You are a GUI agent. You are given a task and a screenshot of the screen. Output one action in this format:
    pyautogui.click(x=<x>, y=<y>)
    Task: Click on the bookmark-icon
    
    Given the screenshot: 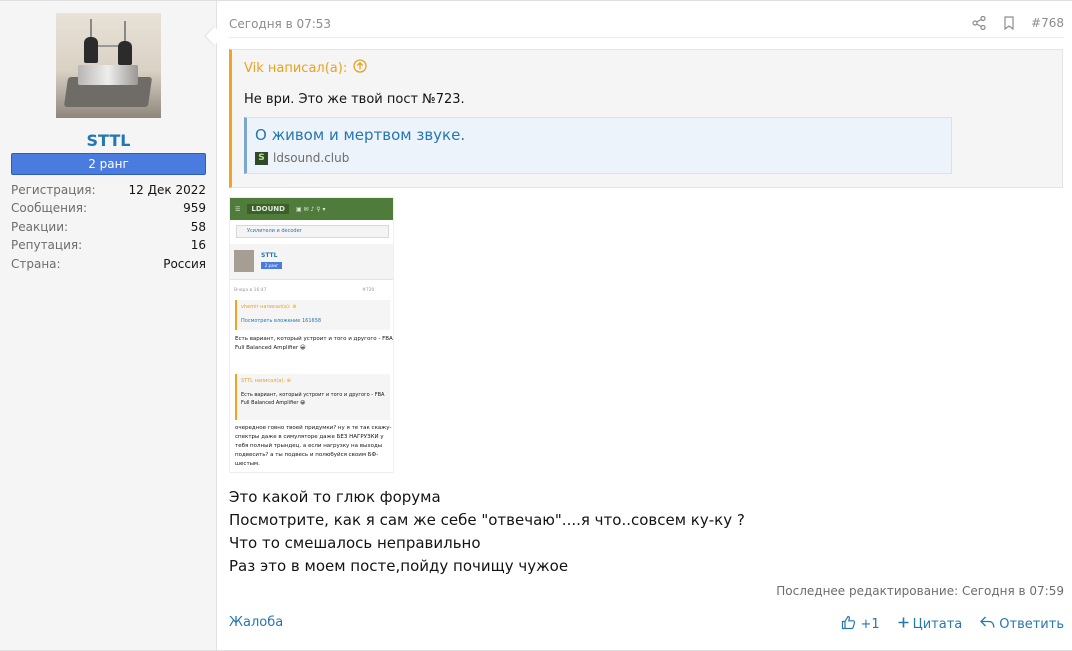 What is the action you would take?
    pyautogui.click(x=1009, y=23)
    